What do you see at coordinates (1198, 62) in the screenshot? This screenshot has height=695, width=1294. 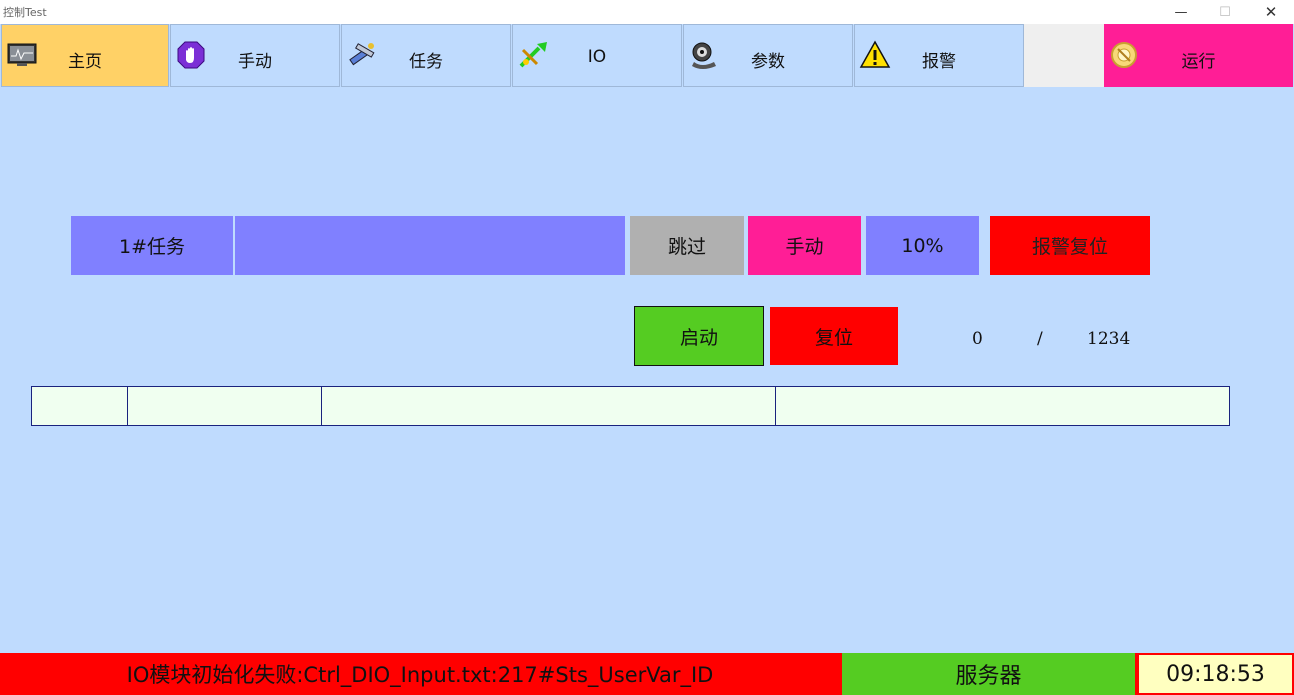 I see `run-label: 运行` at bounding box center [1198, 62].